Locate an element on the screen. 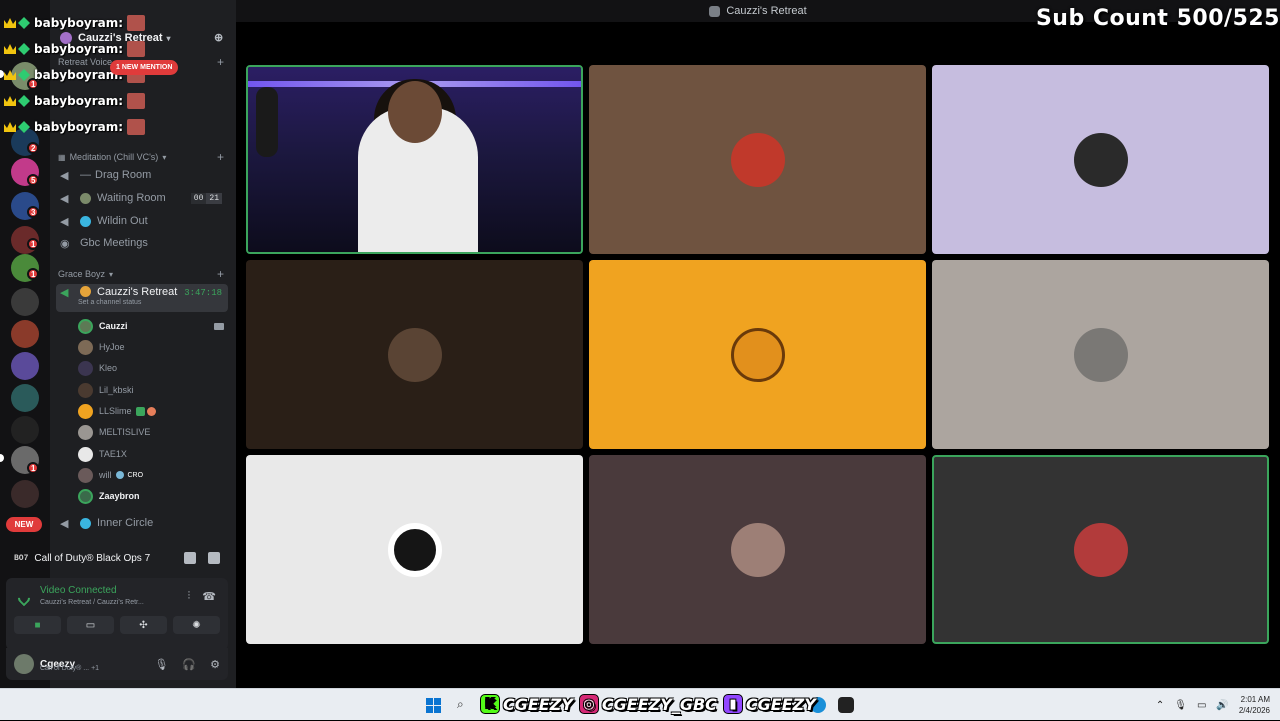  activities-button: ✣ is located at coordinates (143, 625).